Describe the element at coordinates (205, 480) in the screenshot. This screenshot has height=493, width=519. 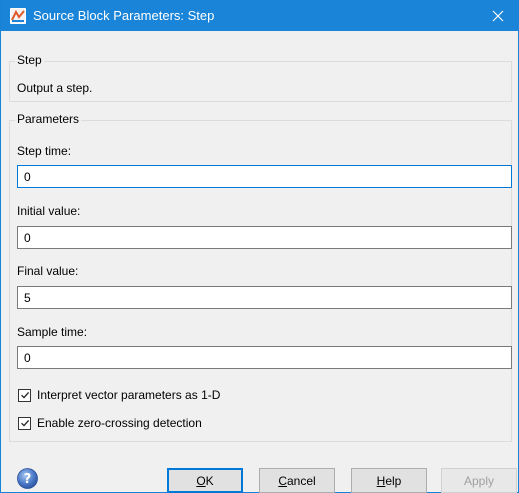
I see `ok-button: OK` at that location.